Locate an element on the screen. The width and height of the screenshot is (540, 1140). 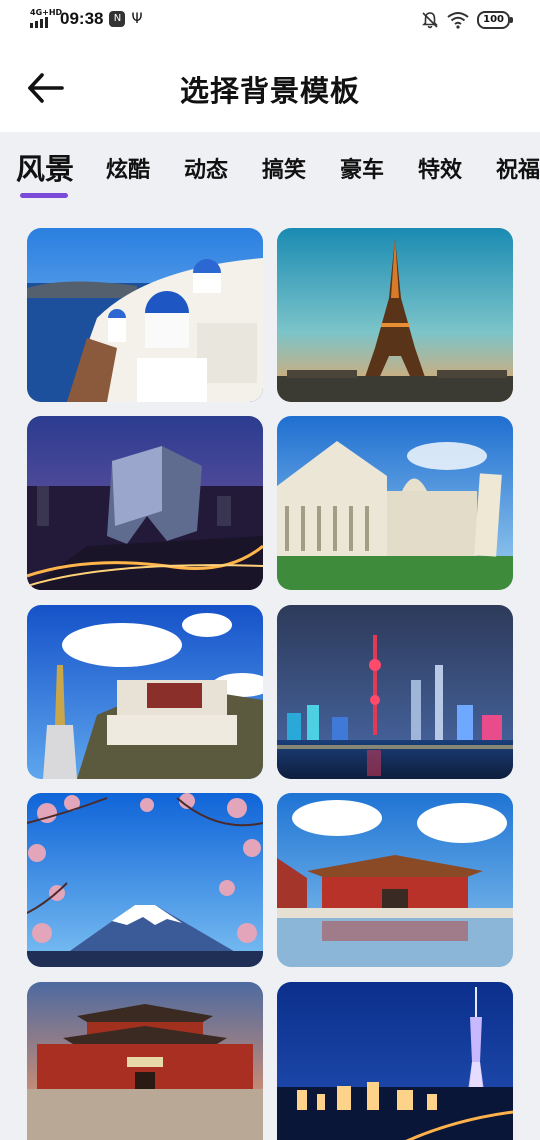
tab-cool: 炫酷 is located at coordinates (128, 168).